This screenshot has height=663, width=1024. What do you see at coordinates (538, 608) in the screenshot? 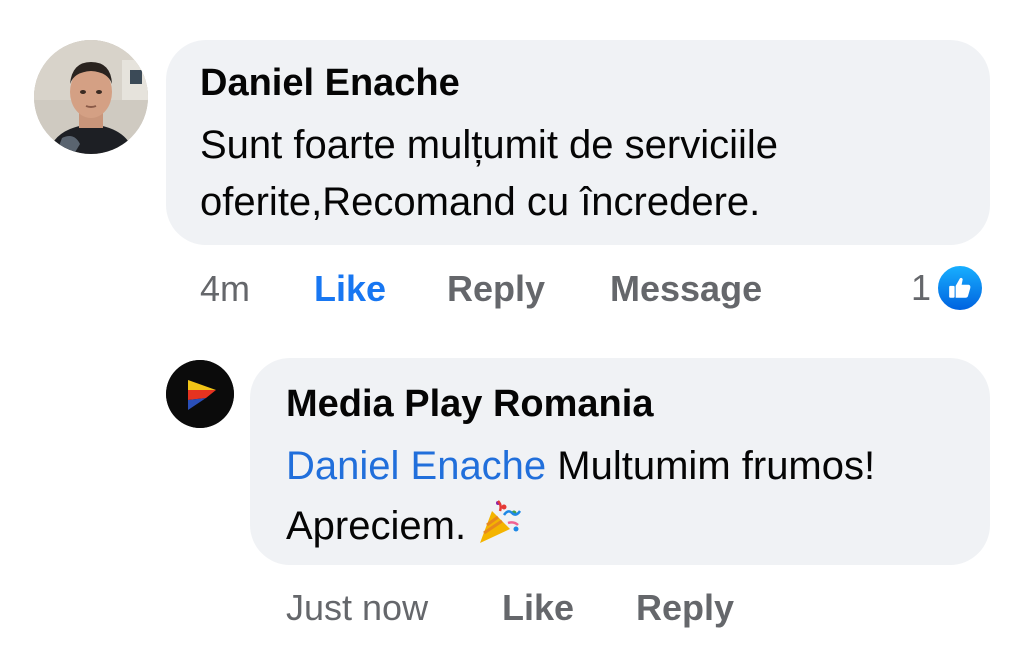
I see `reply-like-button: Like` at bounding box center [538, 608].